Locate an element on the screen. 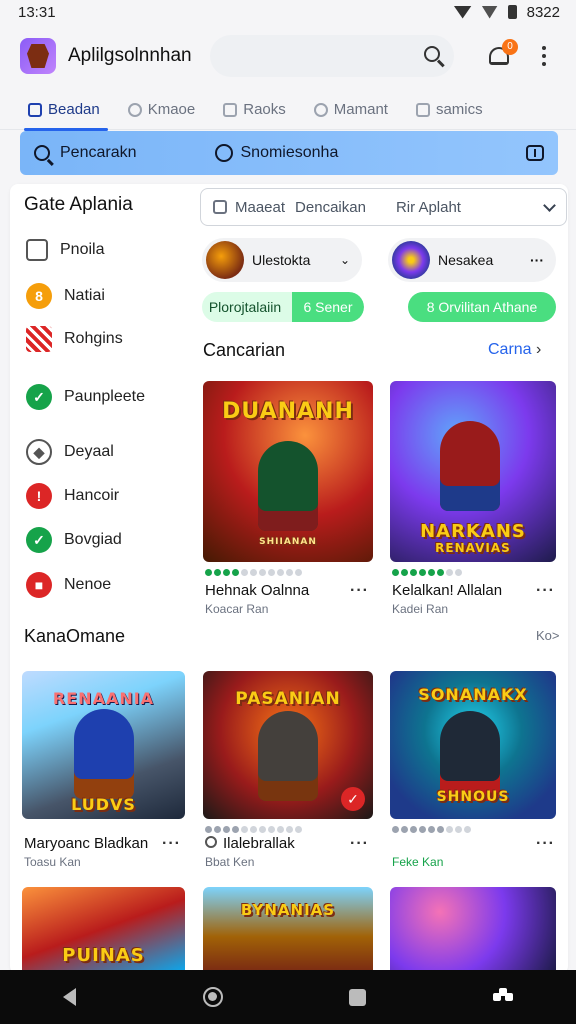 The image size is (576, 1024). home-button-icon is located at coordinates (212, 997).